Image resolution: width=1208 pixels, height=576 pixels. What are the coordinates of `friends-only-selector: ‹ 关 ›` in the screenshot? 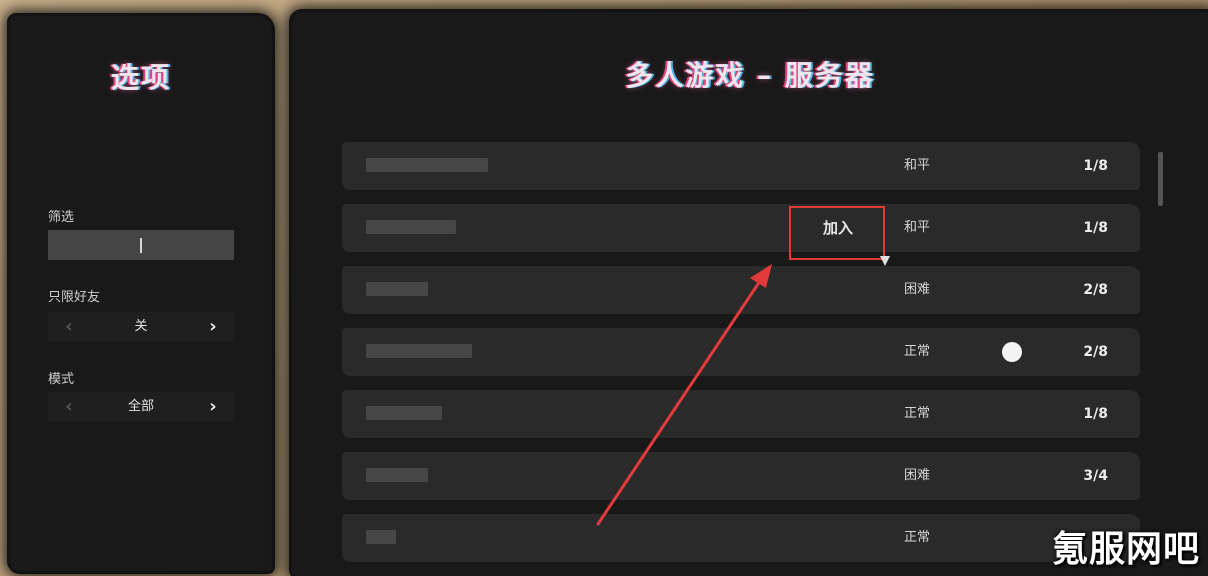 It's located at (141, 327).